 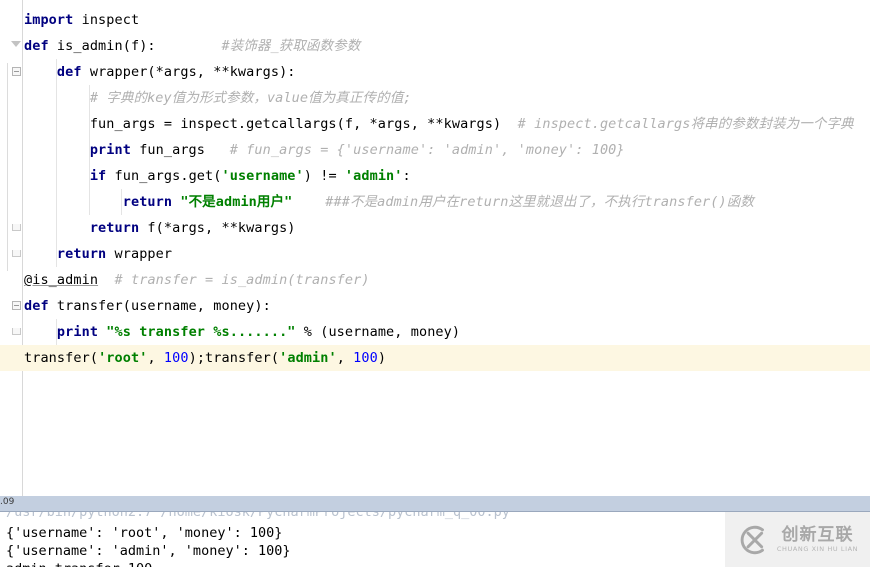 I want to click on code-line: # 字典的key值为形式参数，value值为真正传的值;, so click(x=218, y=98).